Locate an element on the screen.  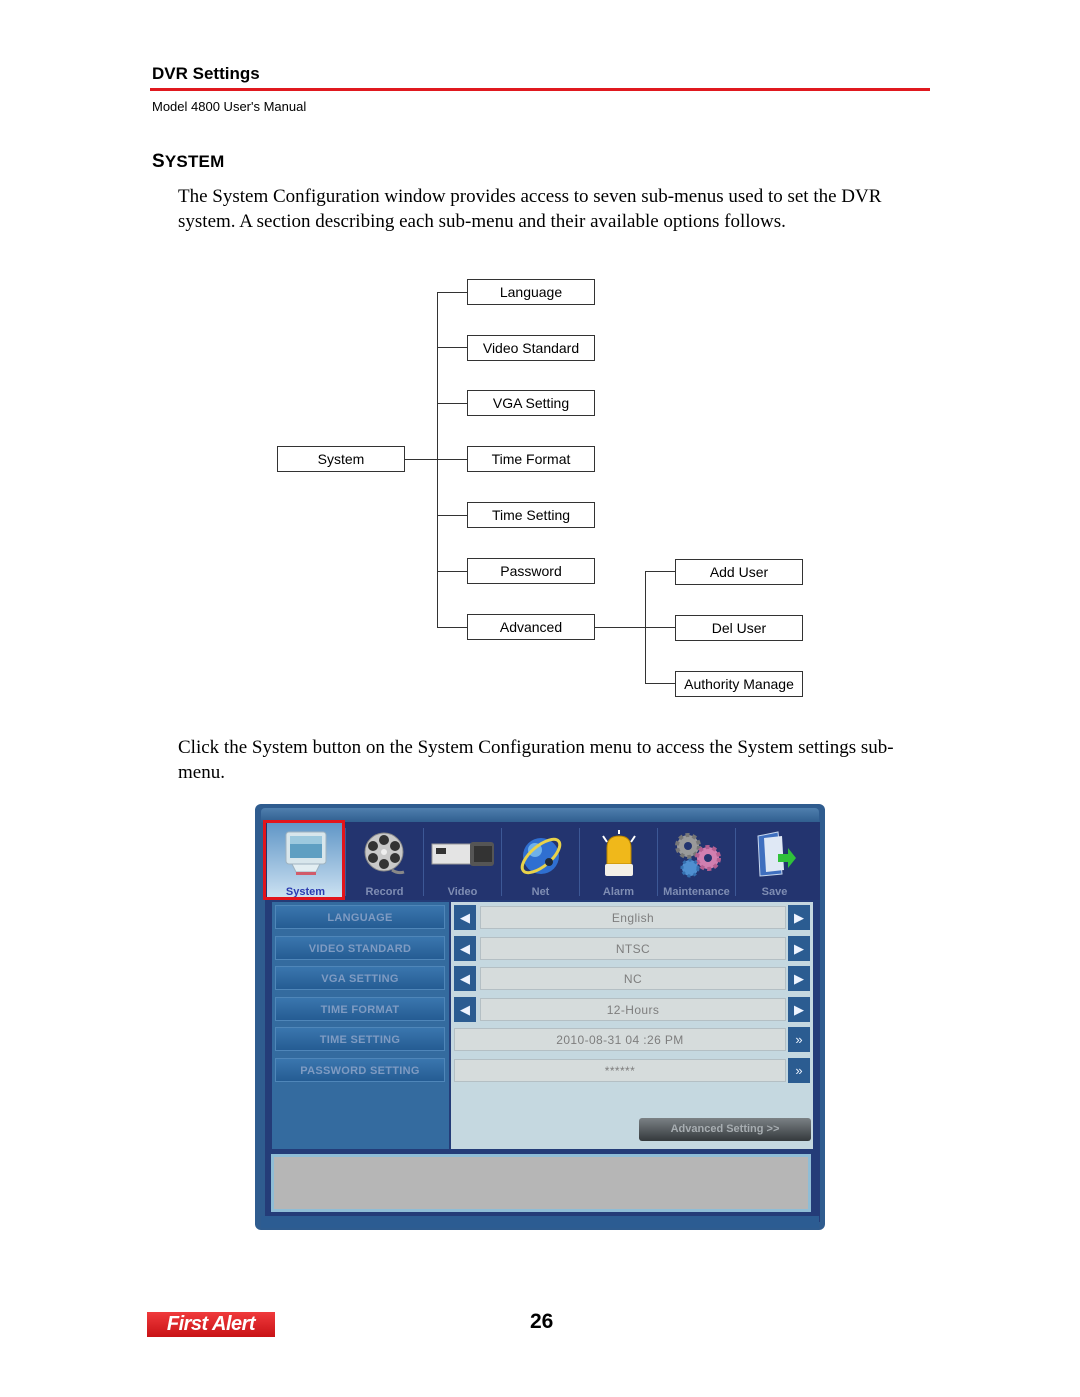
time-setting-label-button: TIME SETTING is located at coordinates (360, 1039).